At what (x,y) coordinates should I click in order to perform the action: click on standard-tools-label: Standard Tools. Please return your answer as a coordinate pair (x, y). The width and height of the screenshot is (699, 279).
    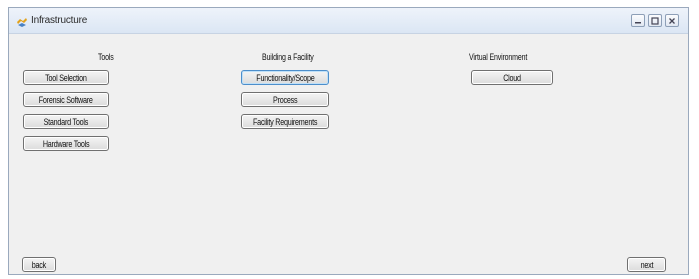
    Looking at the image, I should click on (66, 121).